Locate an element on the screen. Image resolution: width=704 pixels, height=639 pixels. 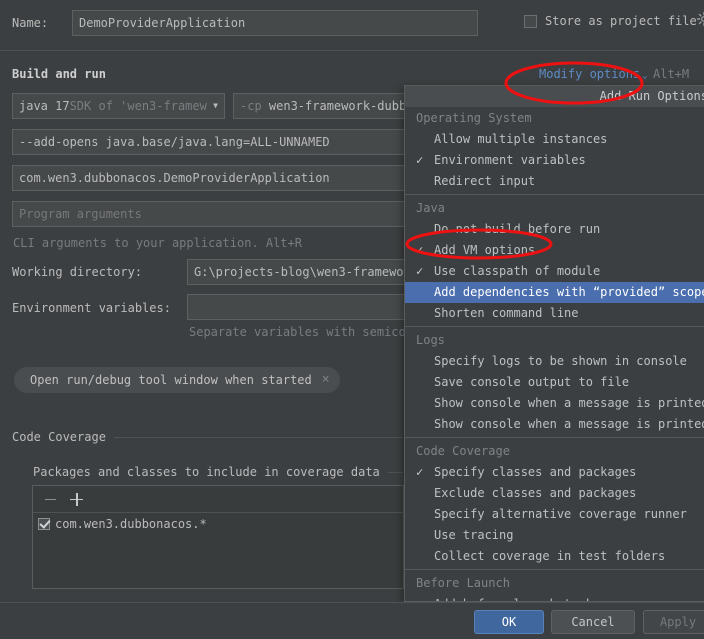
menu-item: Allow multiple instances is located at coordinates (554, 139).